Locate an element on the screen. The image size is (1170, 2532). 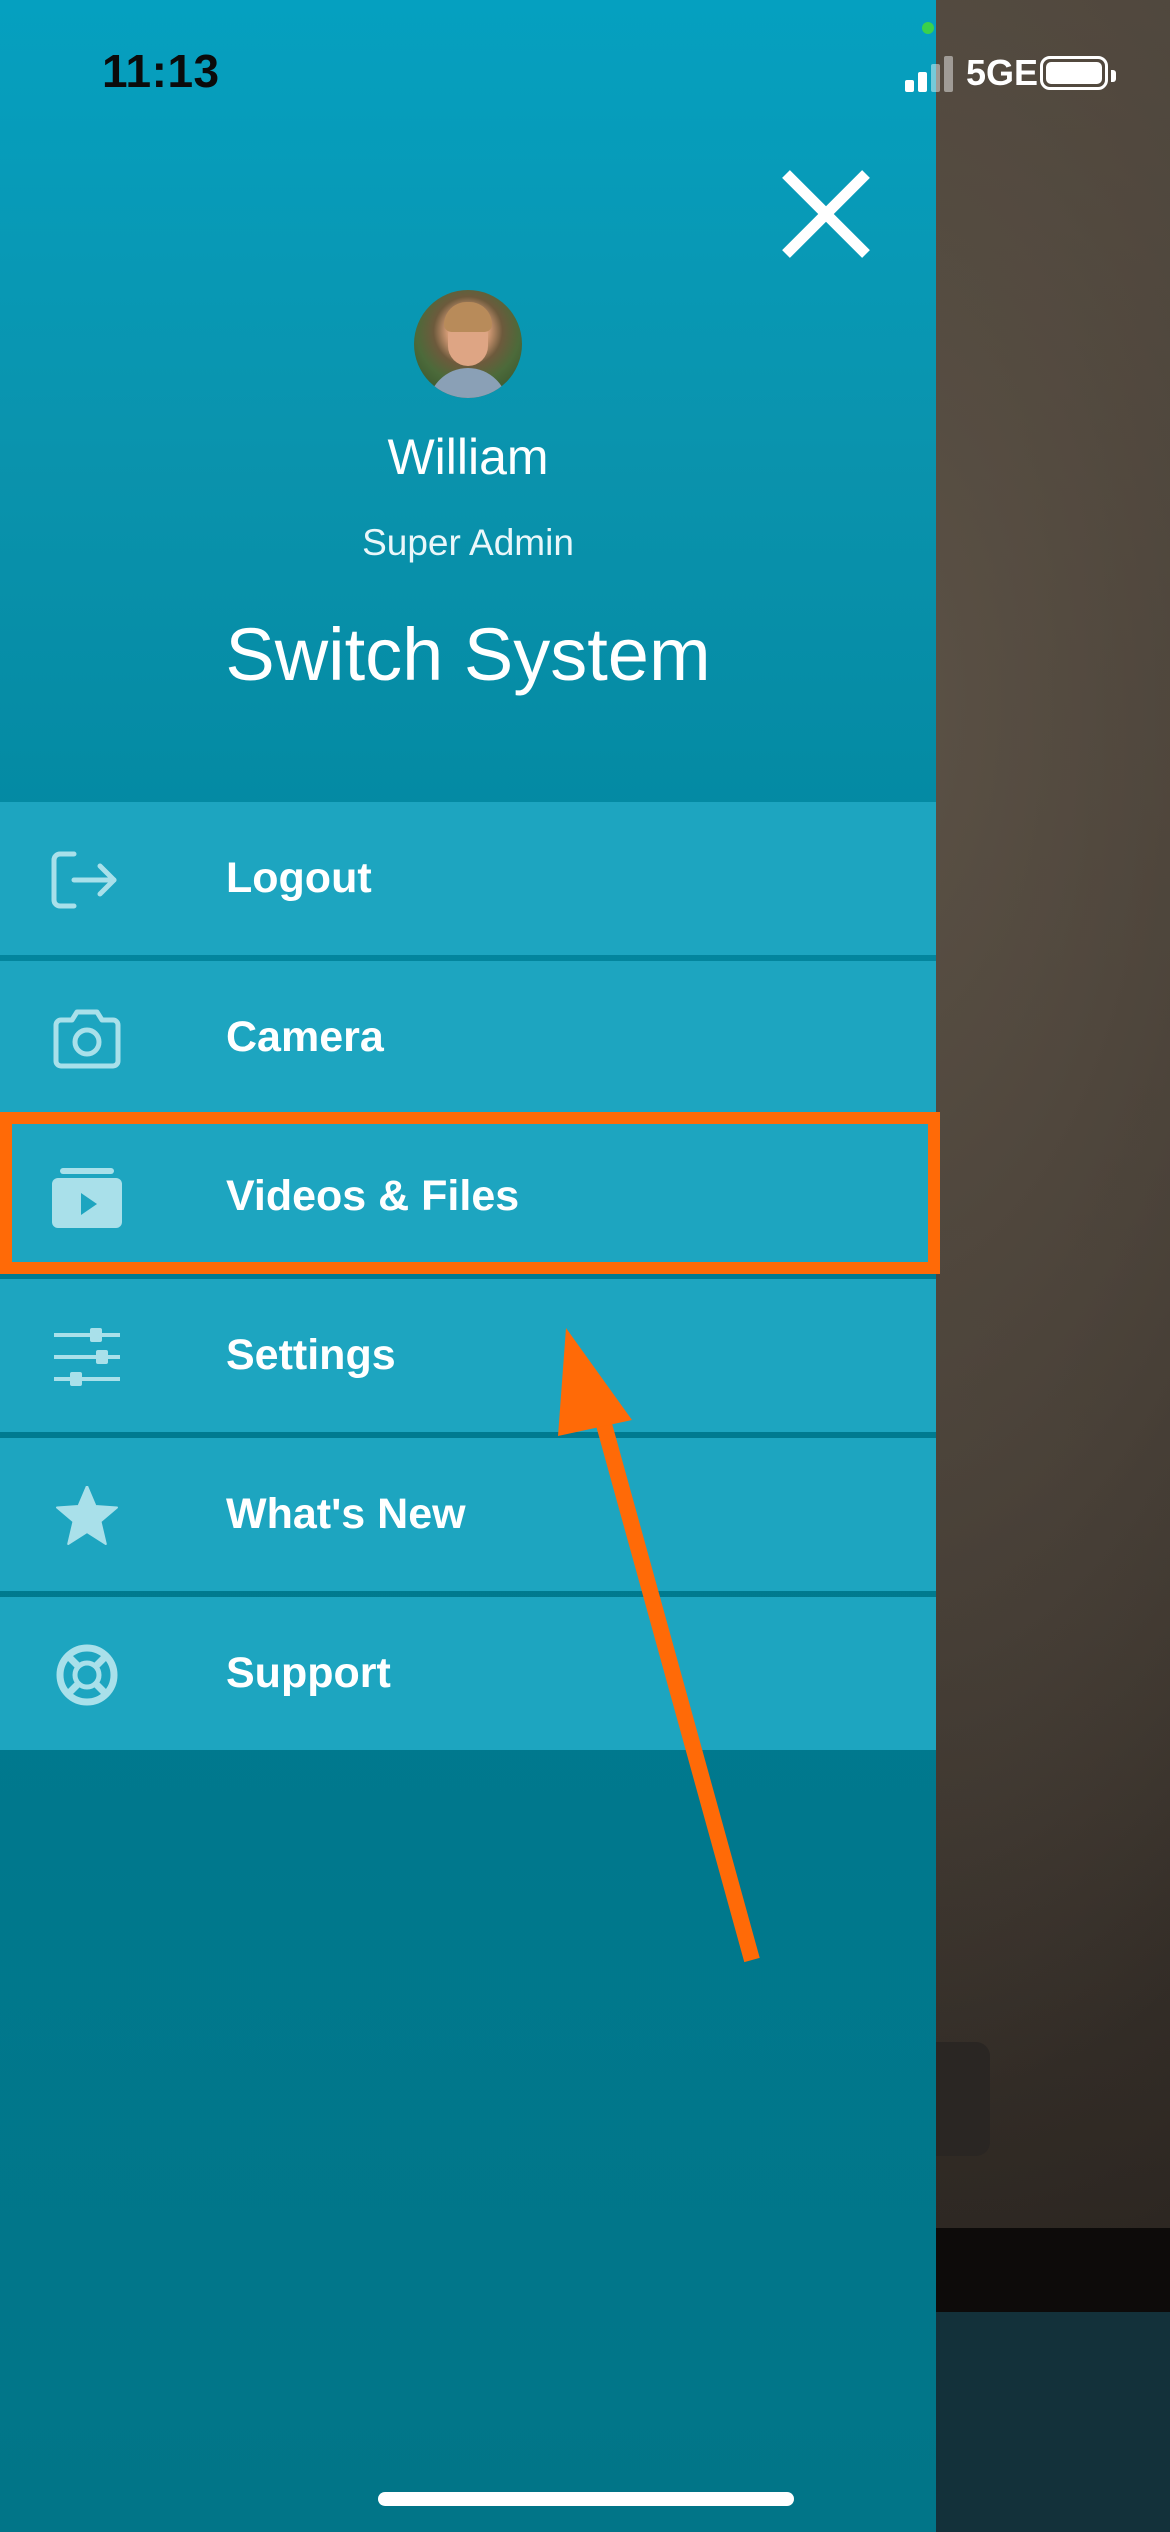
close-button is located at coordinates (826, 214).